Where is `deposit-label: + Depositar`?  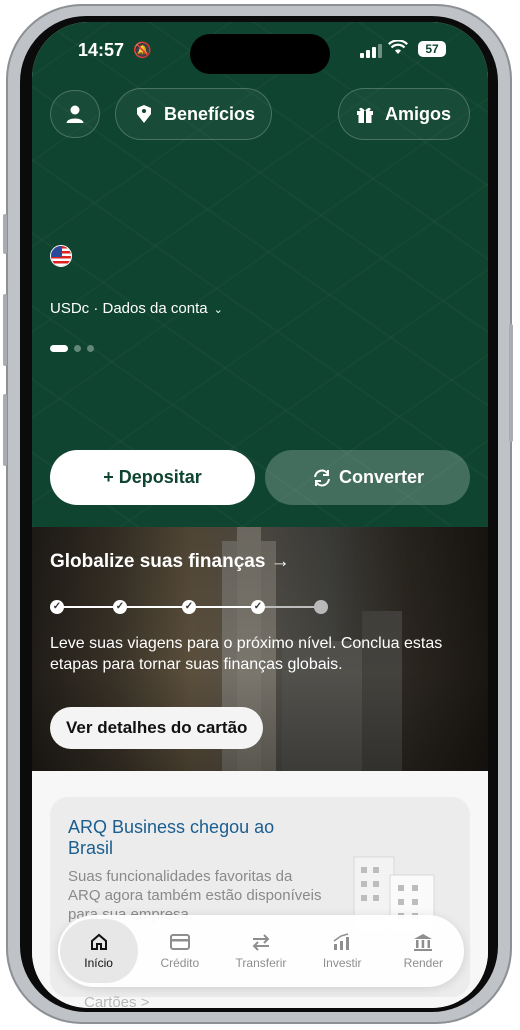 deposit-label: + Depositar is located at coordinates (152, 477).